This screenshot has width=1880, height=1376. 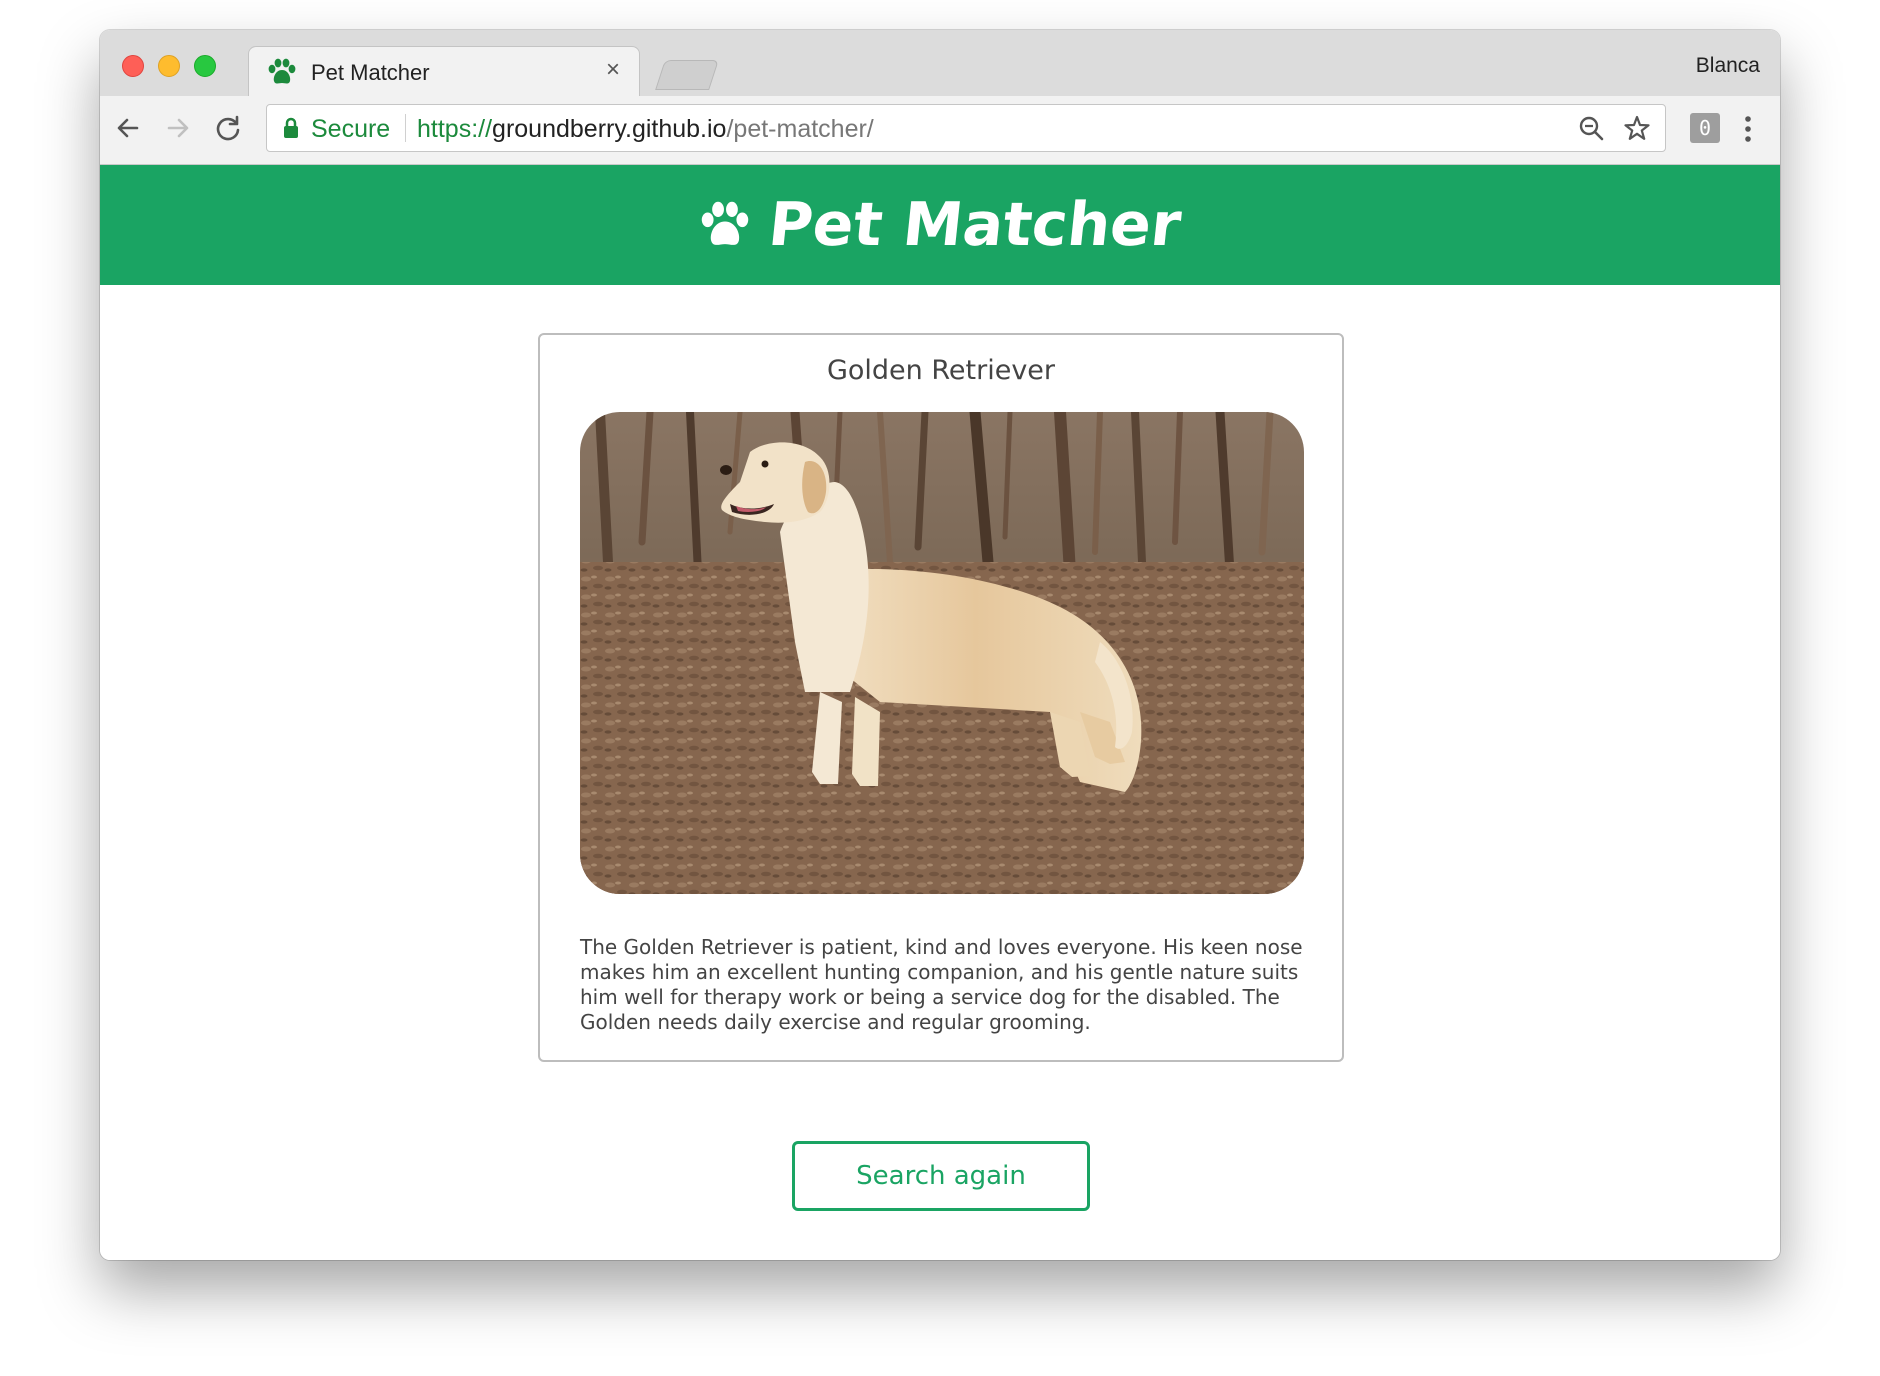 I want to click on search-again-button: Search again, so click(x=941, y=1176).